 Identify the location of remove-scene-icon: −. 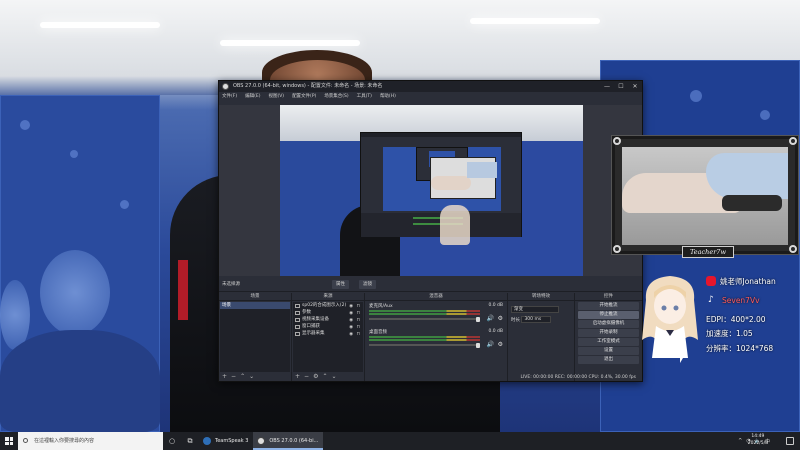
(233, 376).